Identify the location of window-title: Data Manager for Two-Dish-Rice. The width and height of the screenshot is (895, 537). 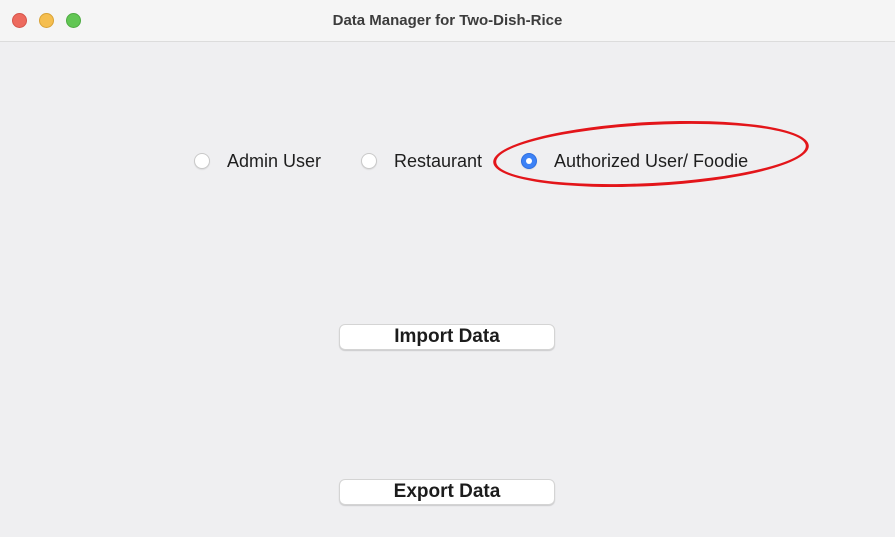
(447, 20).